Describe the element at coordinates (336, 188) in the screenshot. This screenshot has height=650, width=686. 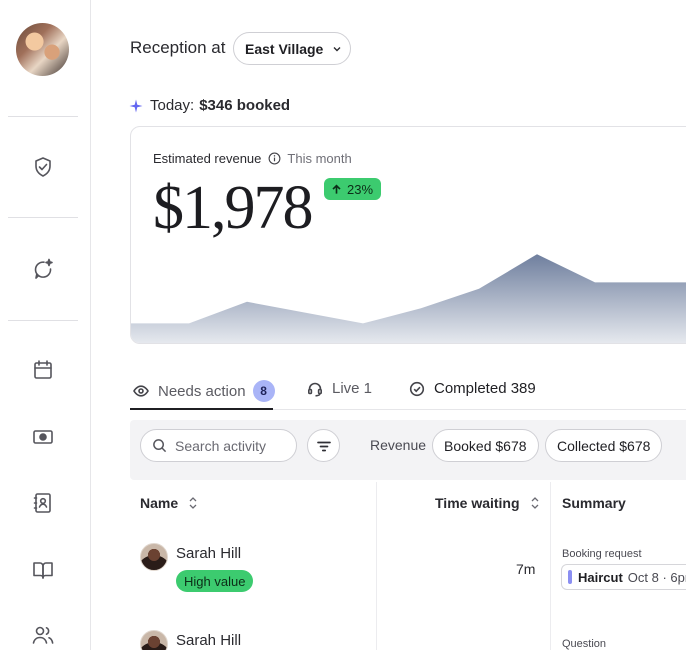
I see `arrow-up-icon` at that location.